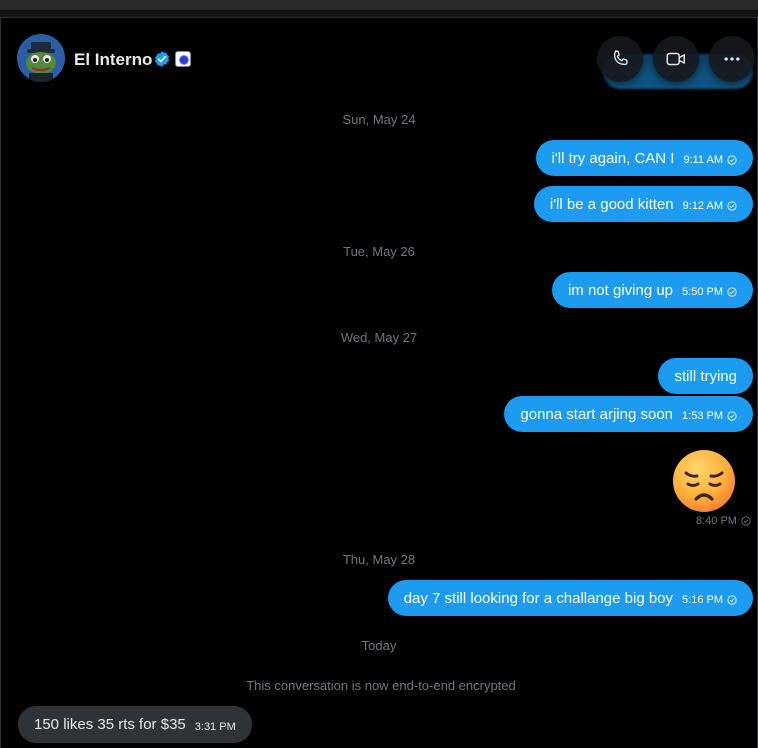 This screenshot has height=748, width=758. What do you see at coordinates (379, 559) in the screenshot?
I see `date-separator: Thu, May 28` at bounding box center [379, 559].